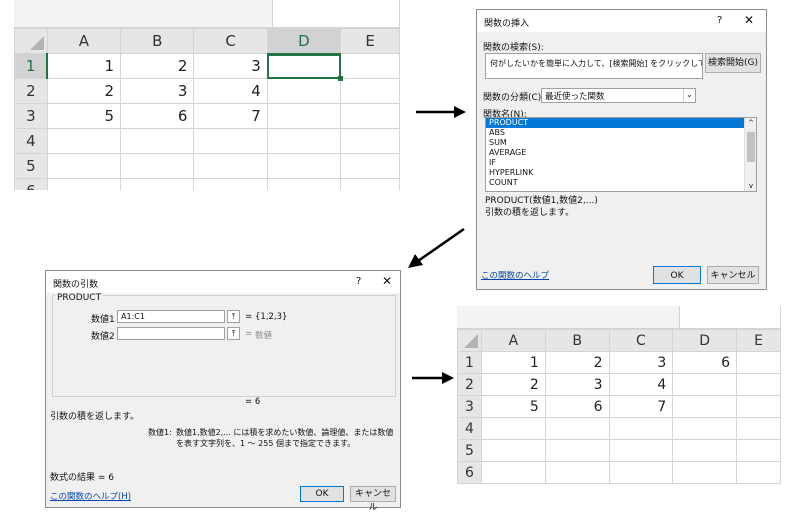  Describe the element at coordinates (322, 494) in the screenshot. I see `ok-button: OK` at that location.